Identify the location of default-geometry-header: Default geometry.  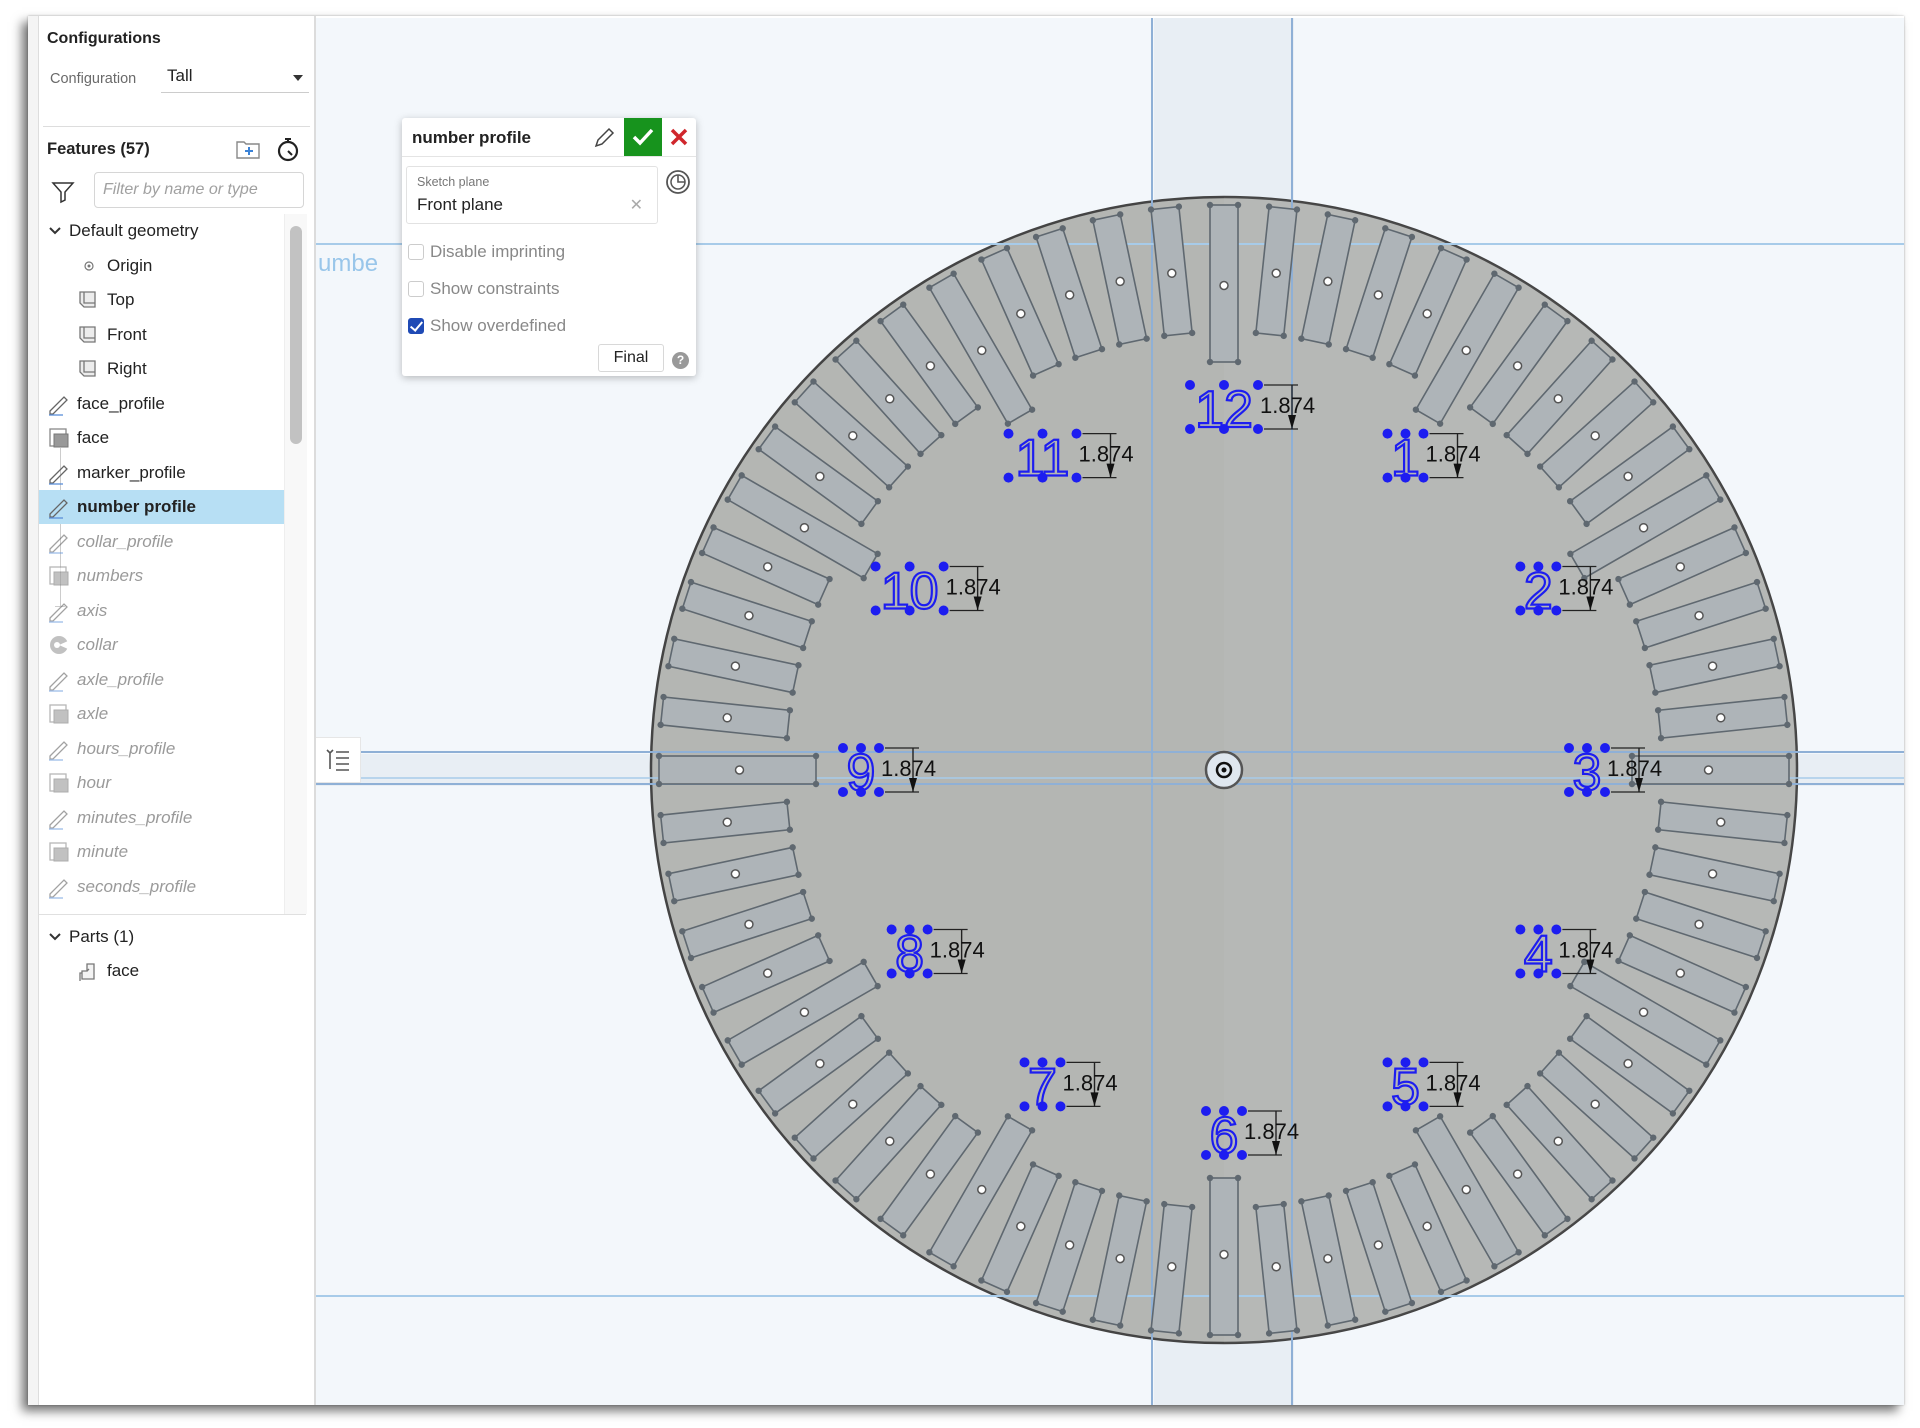
(161, 231).